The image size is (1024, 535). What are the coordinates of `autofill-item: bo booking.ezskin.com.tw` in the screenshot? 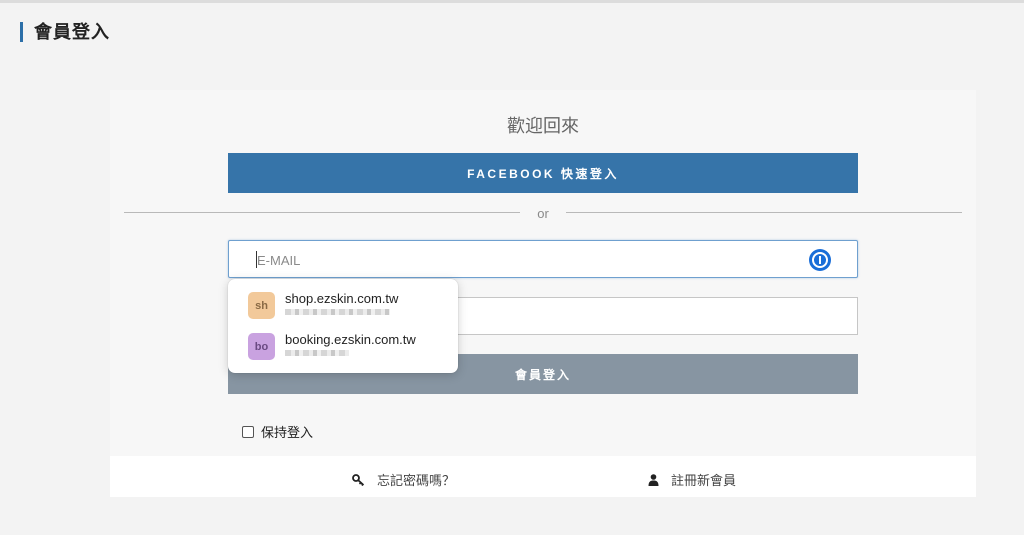 It's located at (343, 346).